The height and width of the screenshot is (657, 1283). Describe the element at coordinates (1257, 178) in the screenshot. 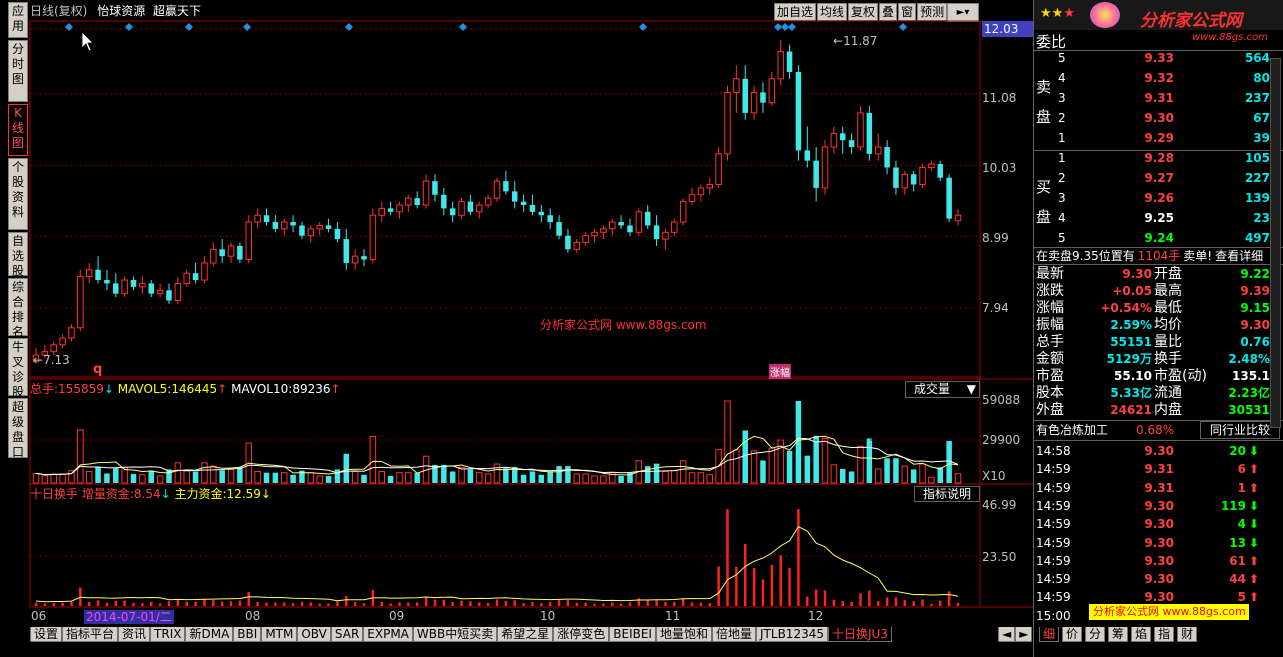

I see `order-volume: 227` at that location.